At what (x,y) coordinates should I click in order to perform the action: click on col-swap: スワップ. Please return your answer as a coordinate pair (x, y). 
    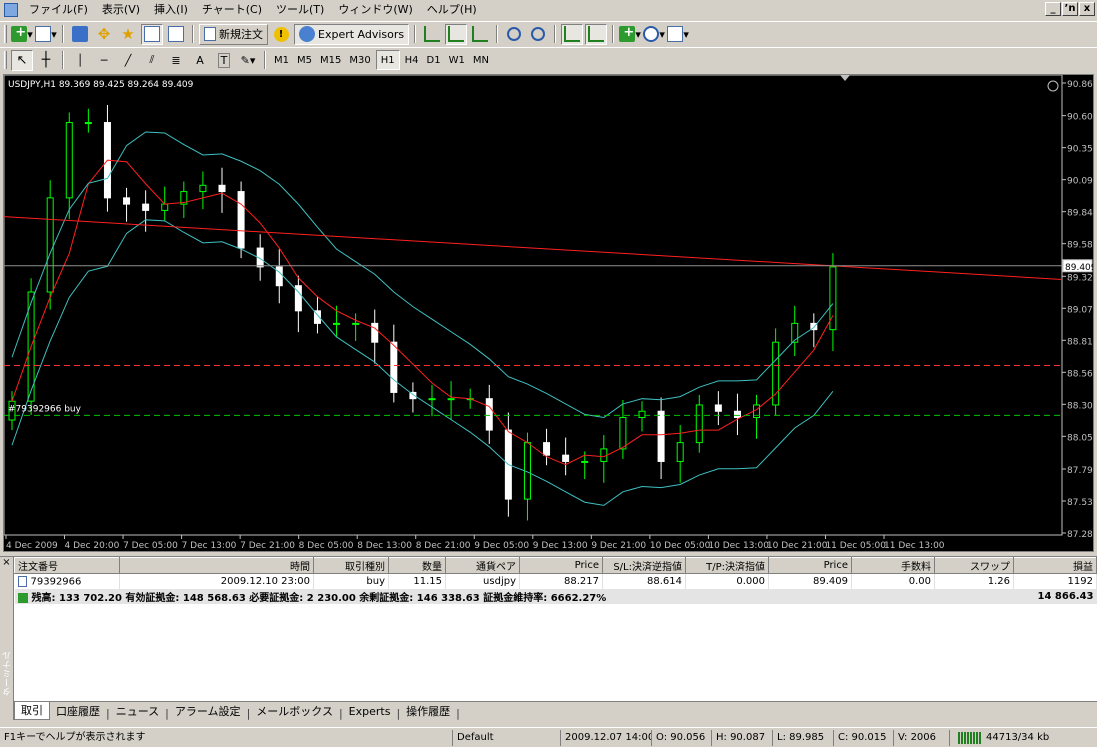
    Looking at the image, I should click on (974, 565).